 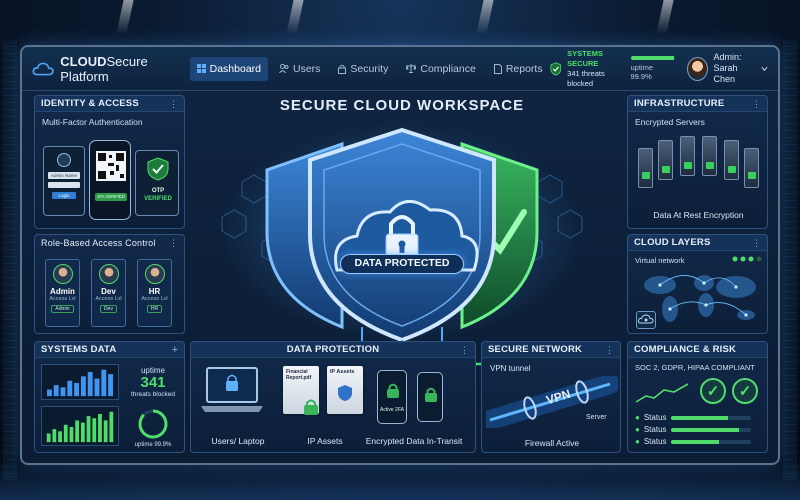 What do you see at coordinates (695, 367) in the screenshot?
I see `compliance-standards: SOC 2, GDPR, HIPAA COMPLIANT` at bounding box center [695, 367].